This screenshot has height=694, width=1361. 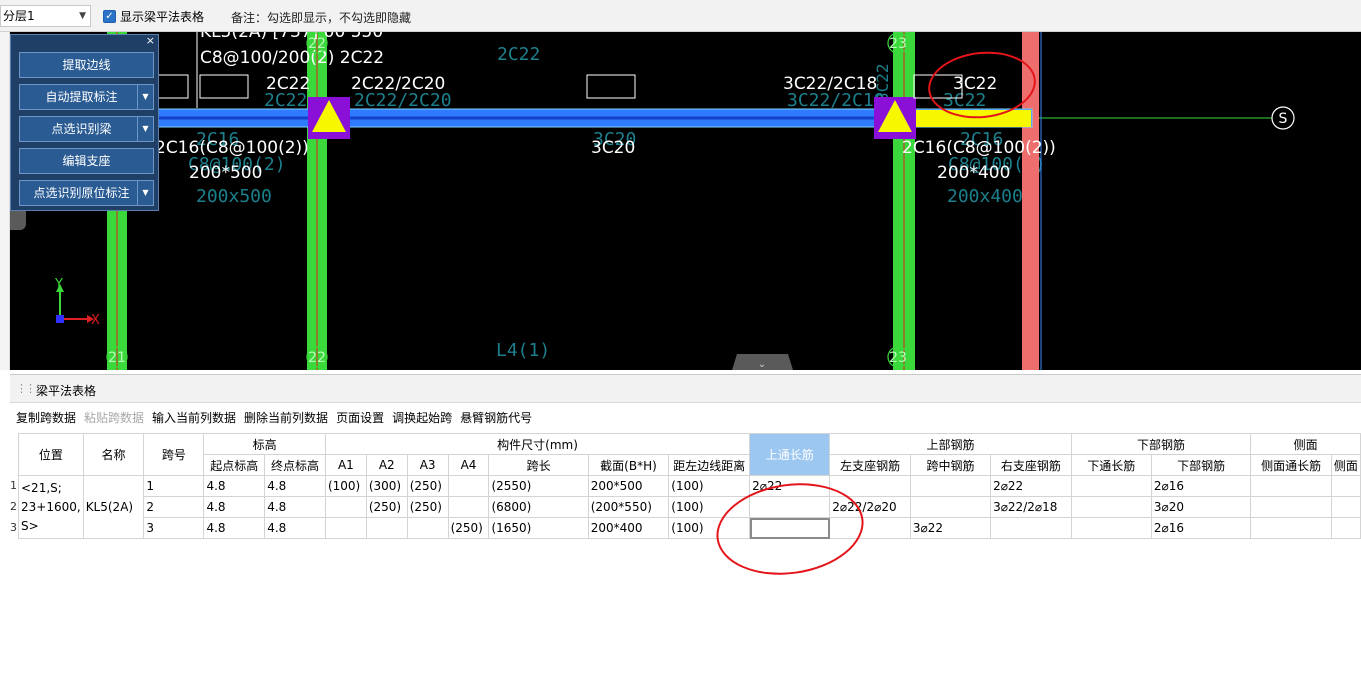 What do you see at coordinates (1031, 528) in the screenshot?
I see `cell-right-support-rebar` at bounding box center [1031, 528].